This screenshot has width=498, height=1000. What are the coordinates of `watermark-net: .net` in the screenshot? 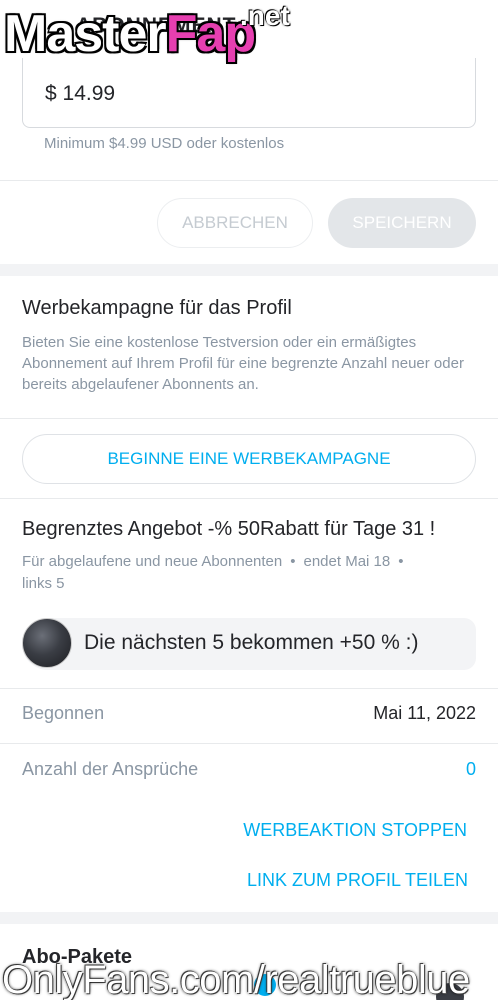 It's located at (265, 15).